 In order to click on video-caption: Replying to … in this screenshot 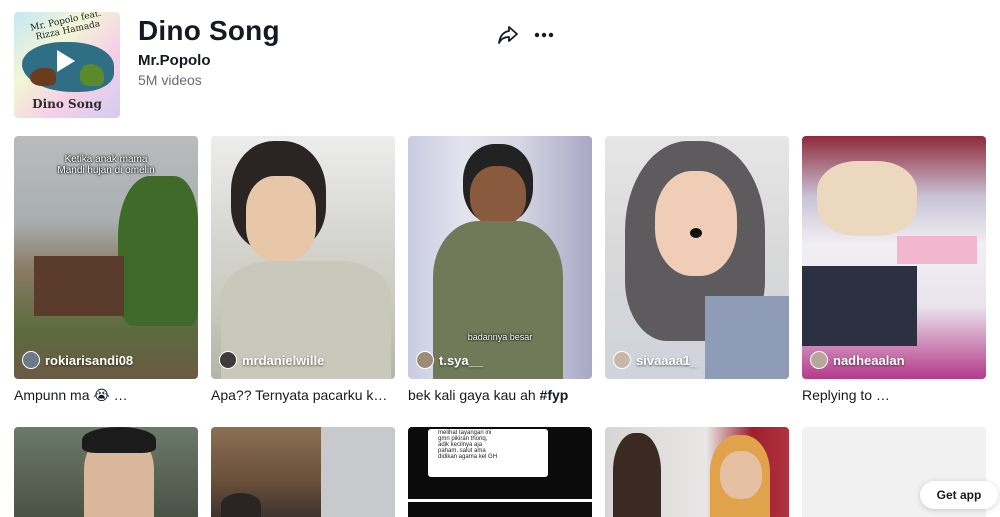, I will do `click(846, 395)`.